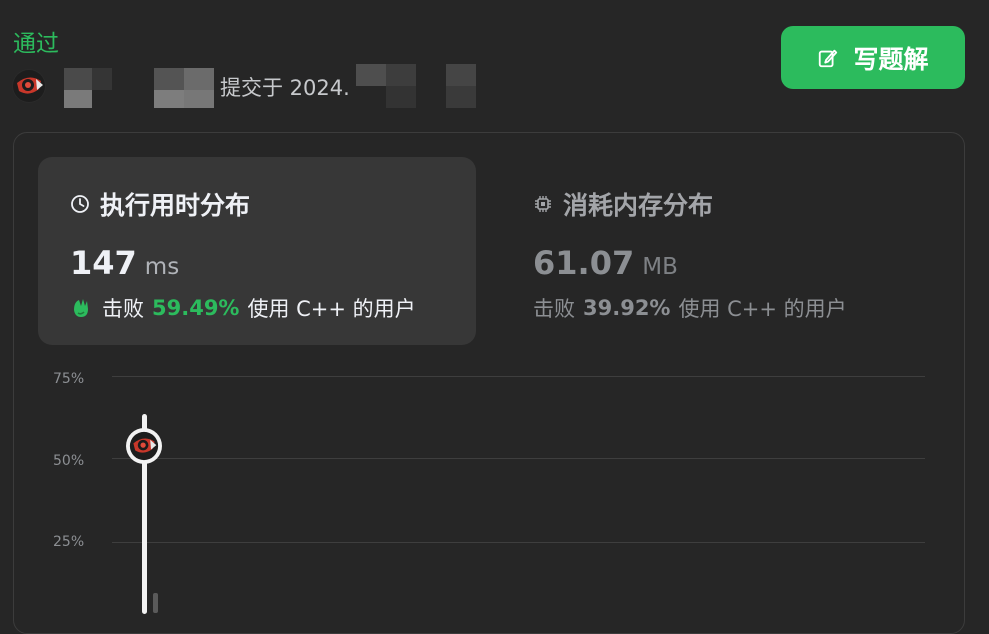  Describe the element at coordinates (638, 205) in the screenshot. I see `memory-title-text: 消耗内存分布` at that location.